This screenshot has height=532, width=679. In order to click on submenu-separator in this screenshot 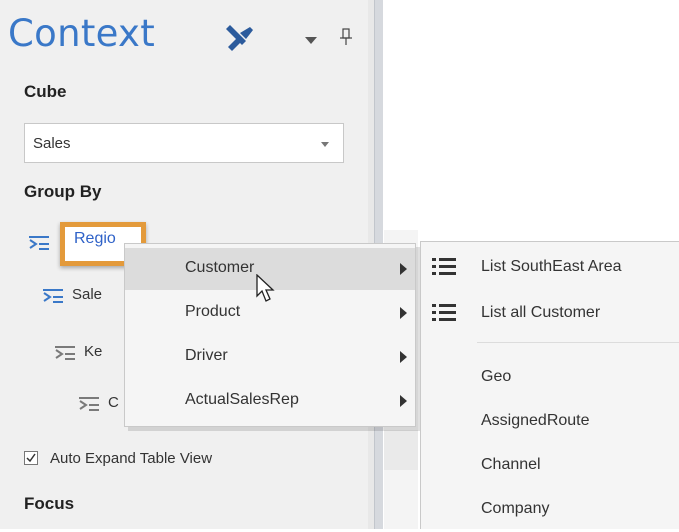, I will do `click(578, 342)`.